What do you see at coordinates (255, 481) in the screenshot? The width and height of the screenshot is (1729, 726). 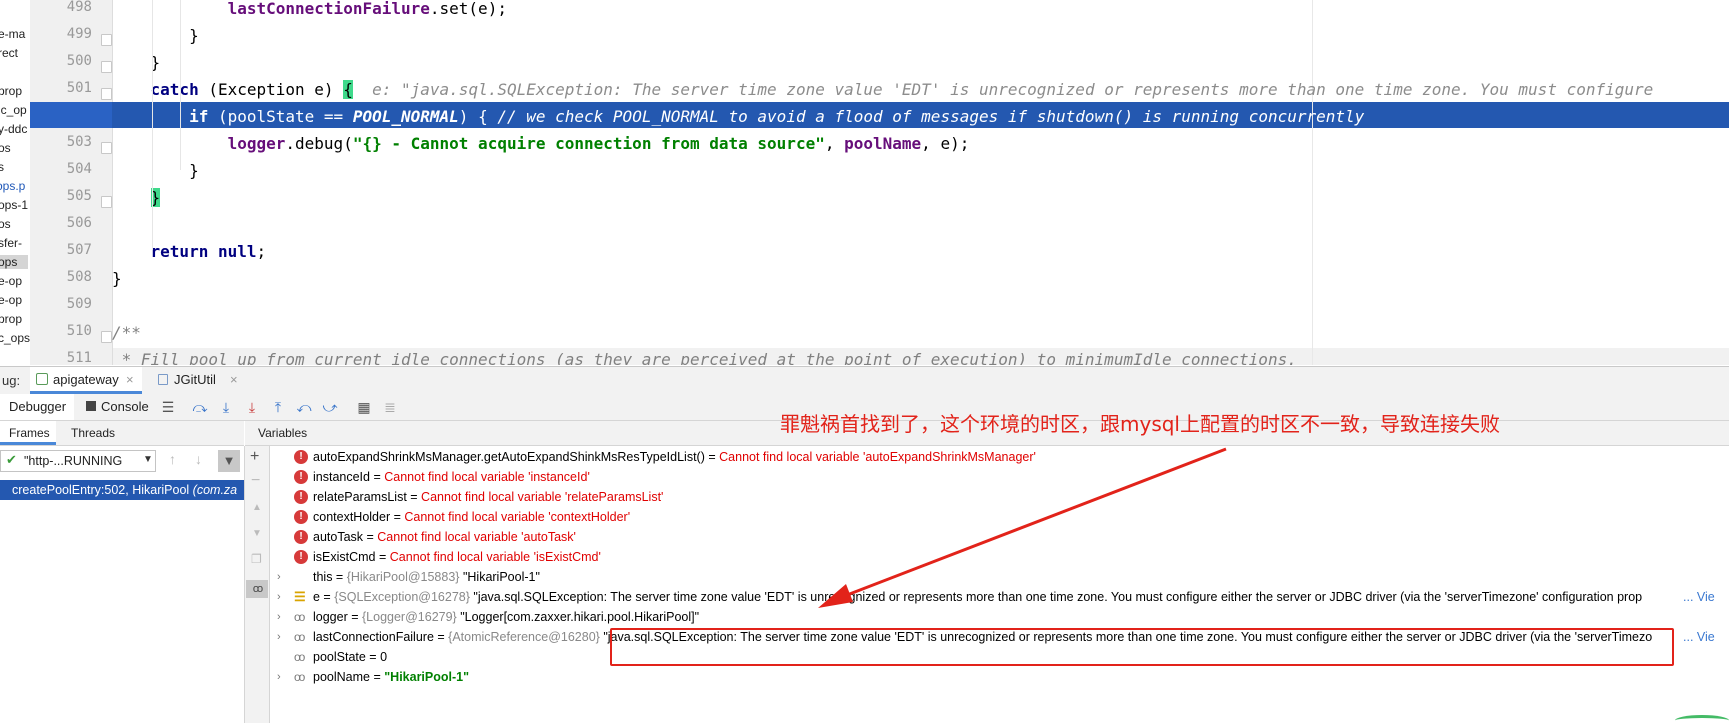 I see `remove-watch-icon: −` at bounding box center [255, 481].